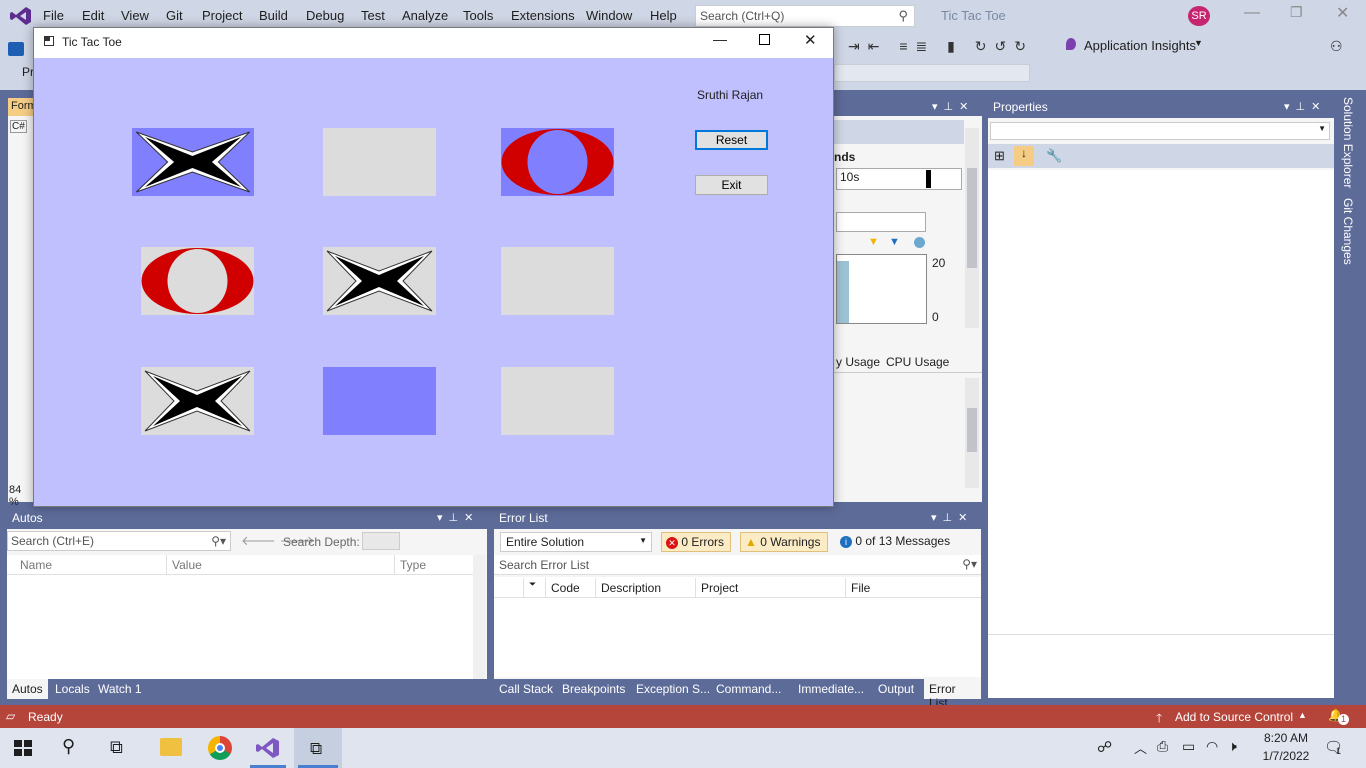 Image resolution: width=1366 pixels, height=768 pixels. What do you see at coordinates (941, 46) in the screenshot?
I see `toolbar-edit-icons: ⇥⇤ ≡≣ ▮ ↻↺↻` at bounding box center [941, 46].